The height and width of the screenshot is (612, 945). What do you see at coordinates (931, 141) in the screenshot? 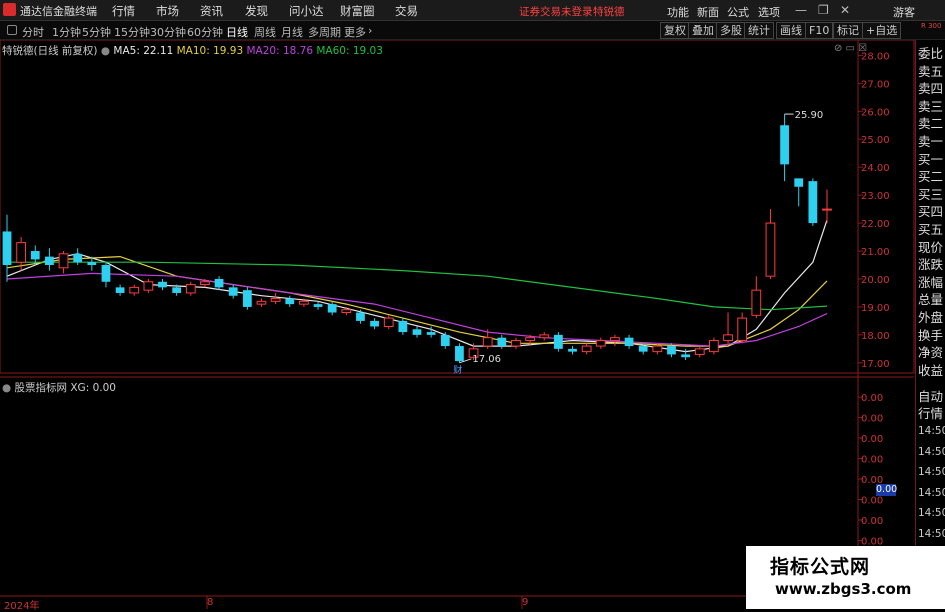
I see `right-panel-label: 卖一` at bounding box center [931, 141].